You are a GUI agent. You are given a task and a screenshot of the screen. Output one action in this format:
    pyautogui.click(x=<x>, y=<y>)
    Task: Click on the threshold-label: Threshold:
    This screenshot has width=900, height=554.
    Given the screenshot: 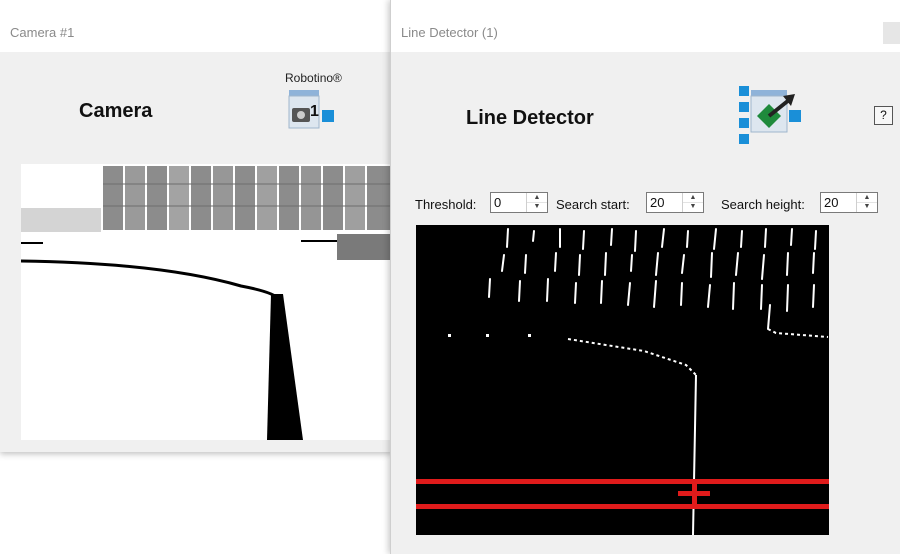 What is the action you would take?
    pyautogui.click(x=446, y=204)
    